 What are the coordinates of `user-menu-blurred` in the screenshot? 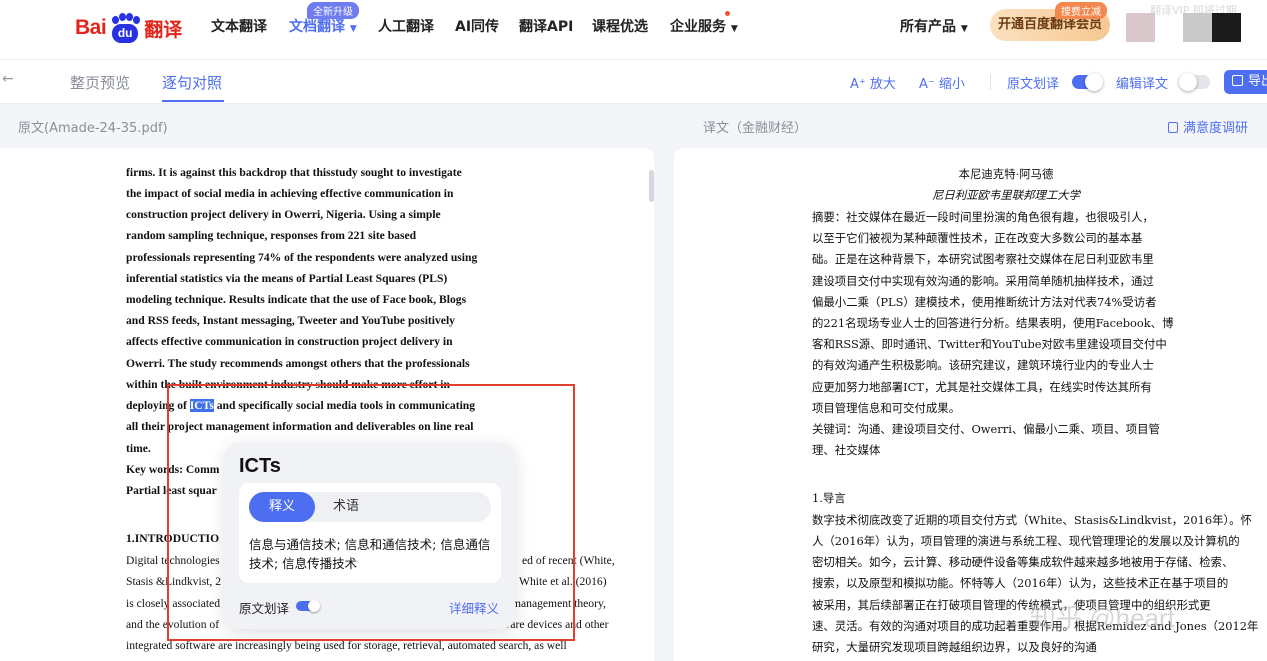 It's located at (1197, 27).